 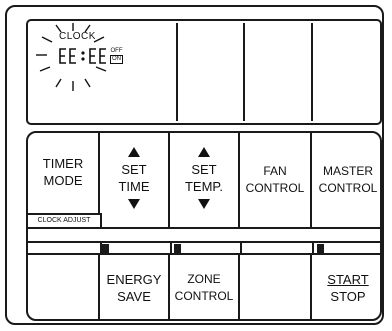 I want to click on set-time-label-2: TIME, so click(x=134, y=186).